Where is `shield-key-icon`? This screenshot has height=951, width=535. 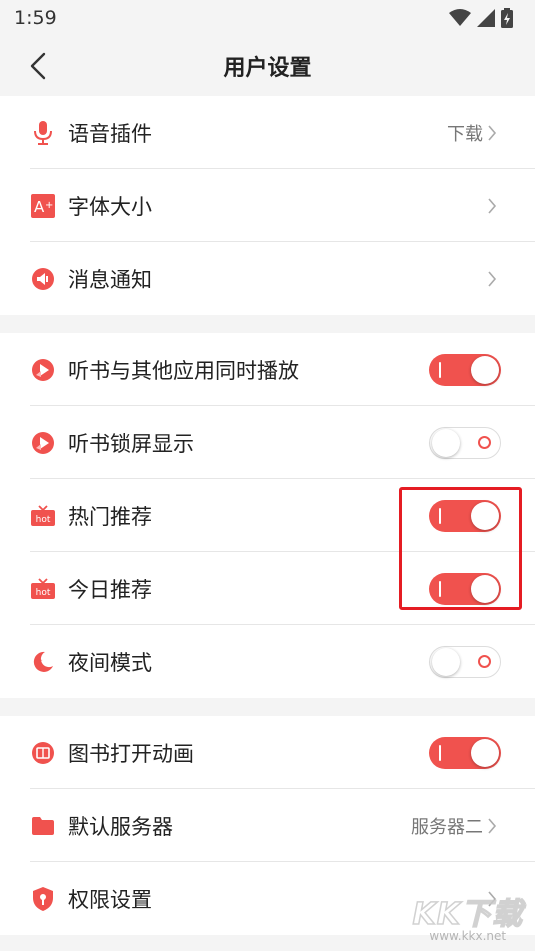 shield-key-icon is located at coordinates (43, 899).